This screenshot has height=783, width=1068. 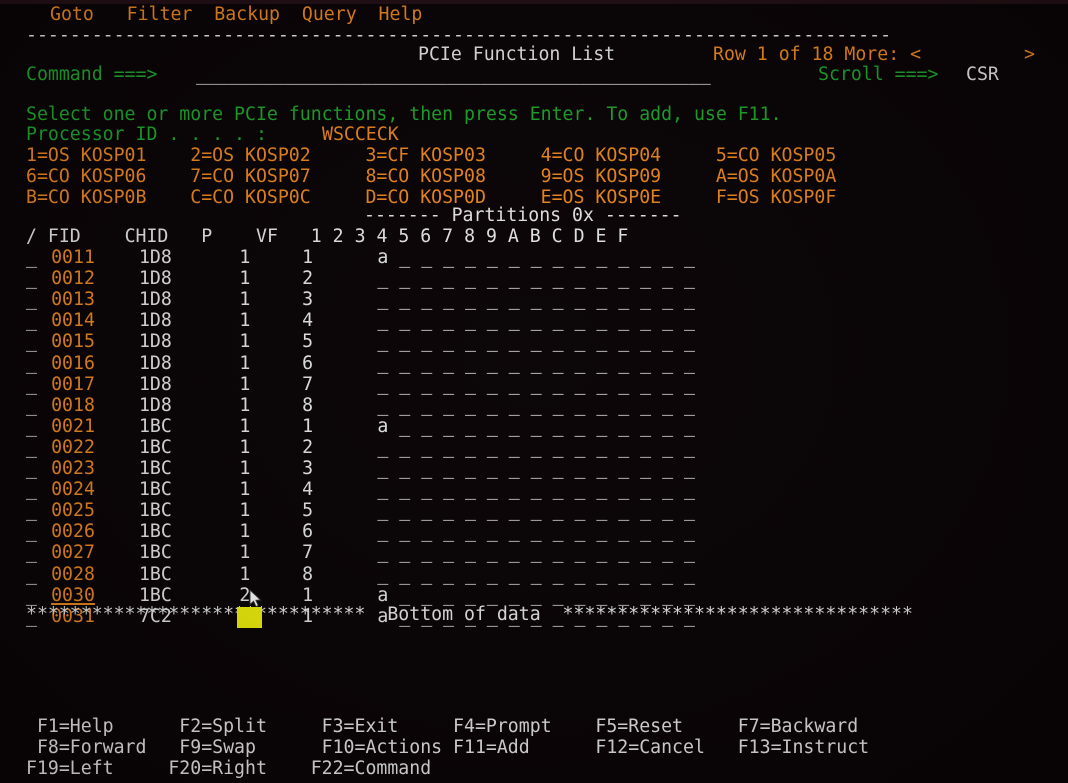 I want to click on menu-item-help: Help, so click(x=401, y=14).